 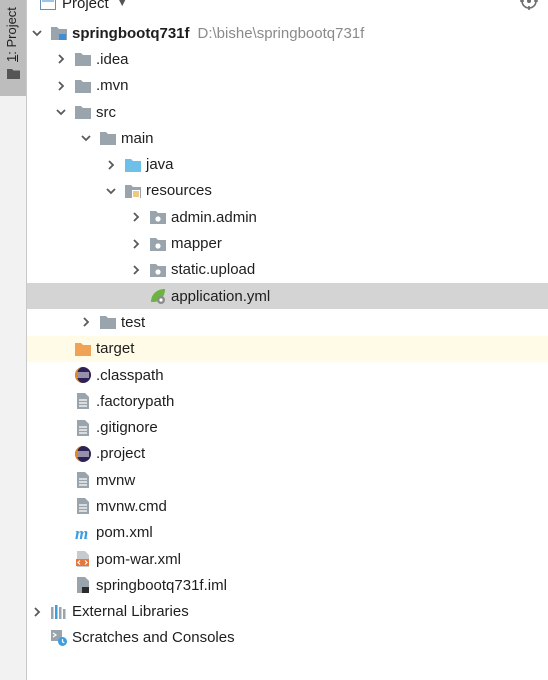 I want to click on tree-row-src: src, so click(x=287, y=112).